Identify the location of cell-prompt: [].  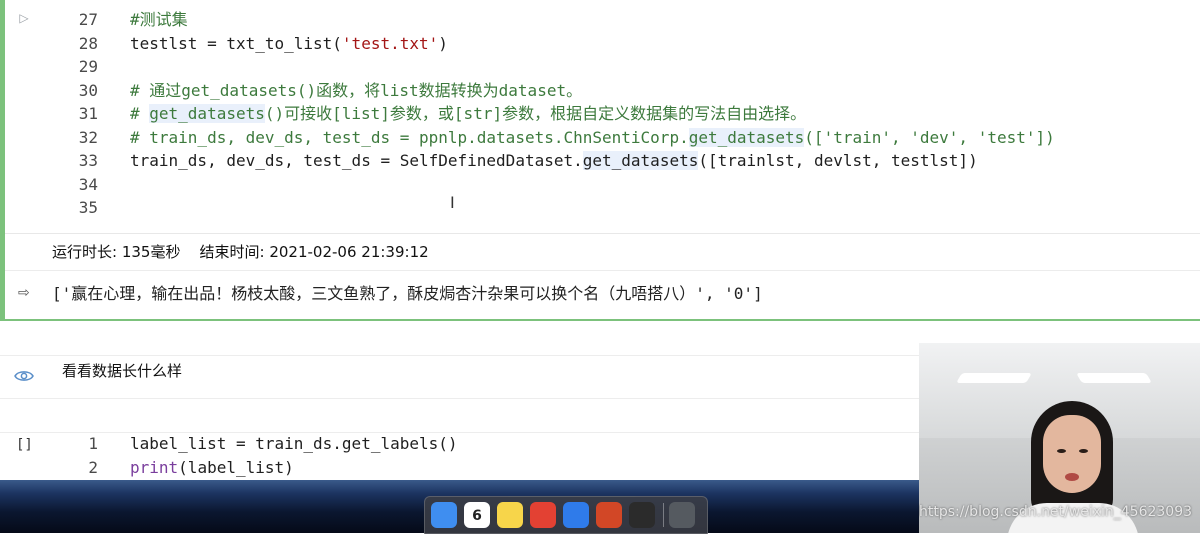
(24, 445).